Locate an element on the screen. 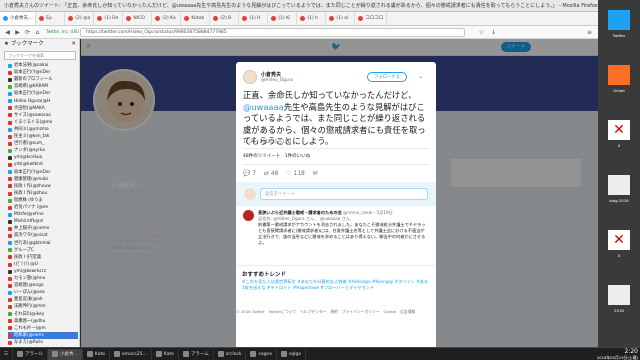 This screenshot has width=640, height=360. forward-button: ▶ is located at coordinates (17, 32).